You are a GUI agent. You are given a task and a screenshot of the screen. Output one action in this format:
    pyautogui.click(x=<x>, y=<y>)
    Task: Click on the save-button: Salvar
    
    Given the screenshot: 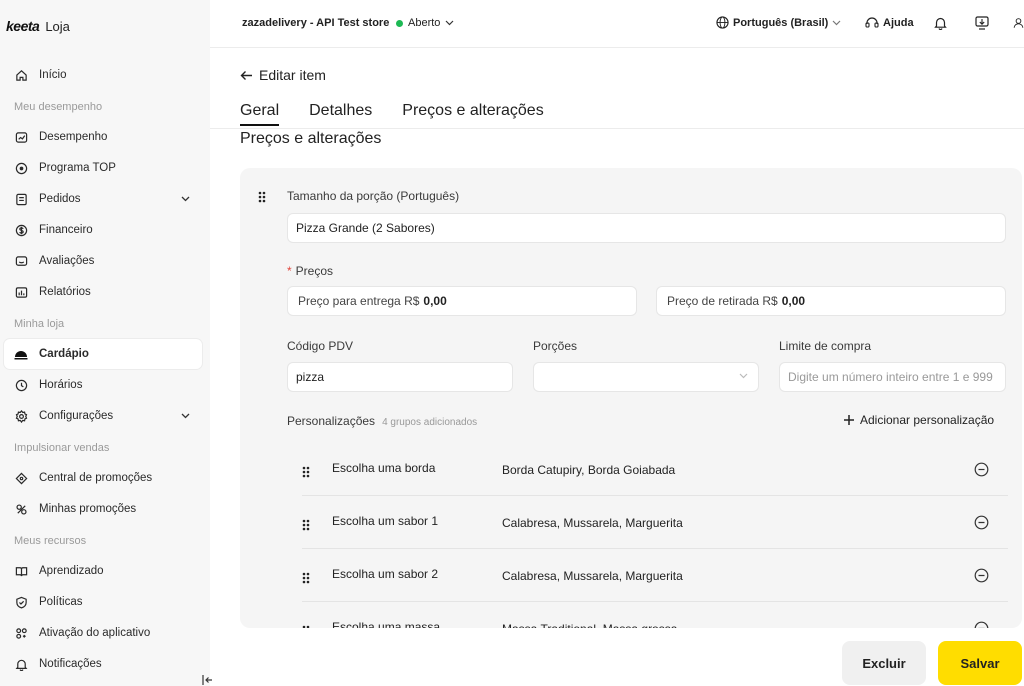 What is the action you would take?
    pyautogui.click(x=980, y=663)
    